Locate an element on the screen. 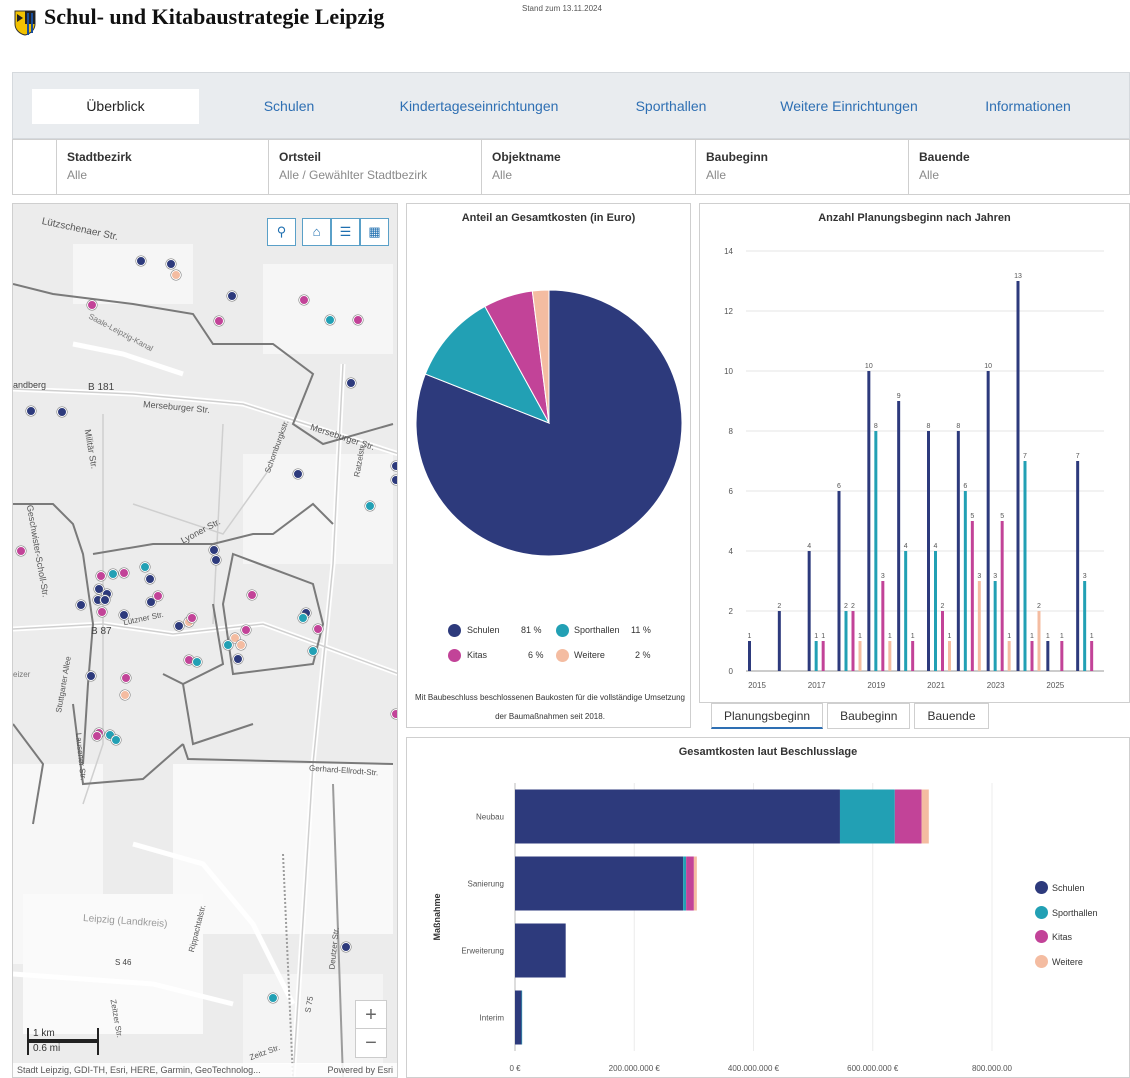 The image size is (1130, 1078). x-tick-label: 2019 is located at coordinates (876, 685).